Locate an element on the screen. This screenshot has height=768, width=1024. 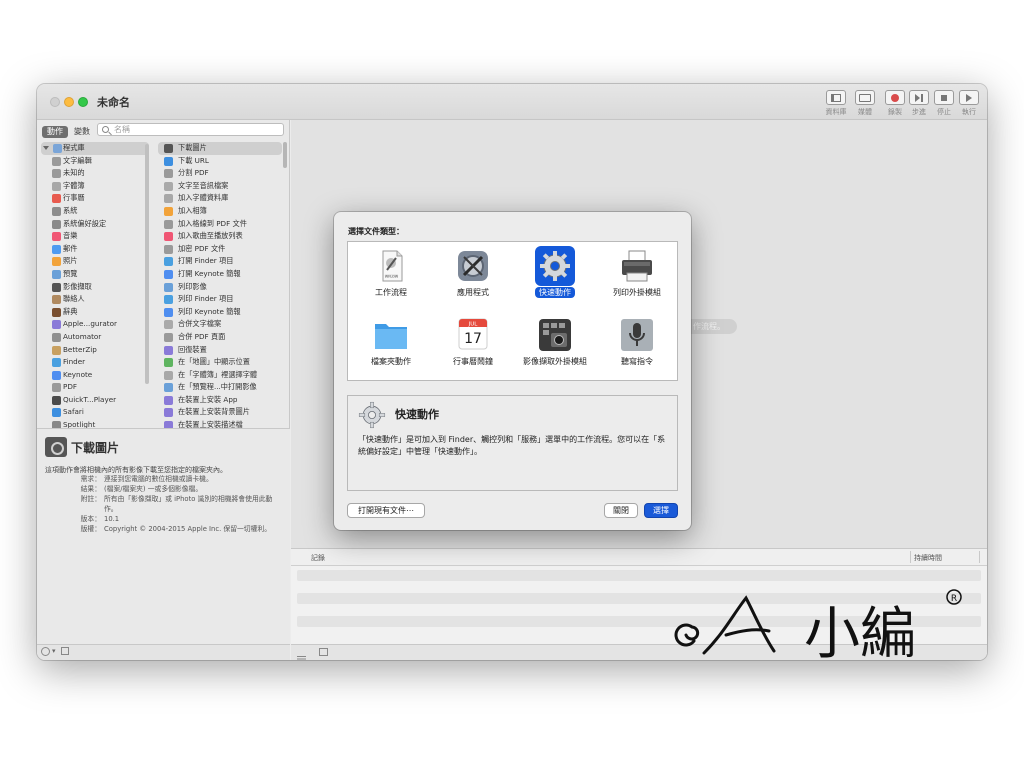
category-item: 系統 is located at coordinates (95, 211).